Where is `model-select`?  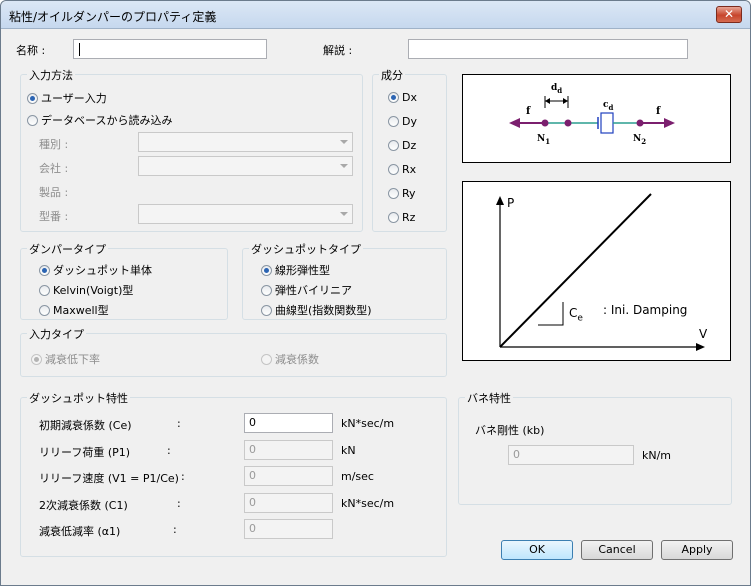 model-select is located at coordinates (245, 214).